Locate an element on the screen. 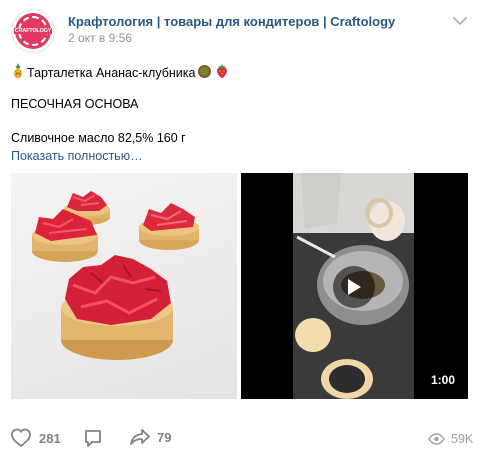 Image resolution: width=484 pixels, height=462 pixels. pineapple-icon is located at coordinates (18, 72).